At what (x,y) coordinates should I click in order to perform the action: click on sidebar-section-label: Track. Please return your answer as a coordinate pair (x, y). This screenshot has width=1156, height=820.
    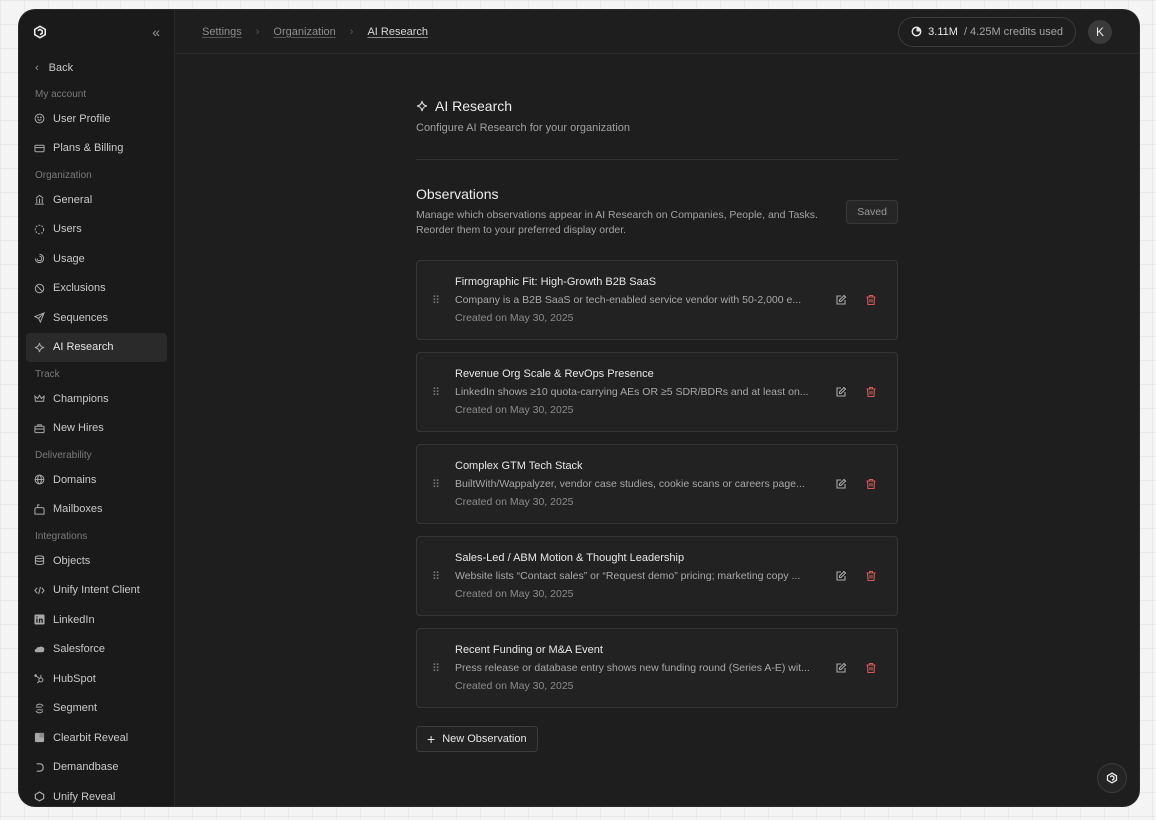
    Looking at the image, I should click on (47, 374).